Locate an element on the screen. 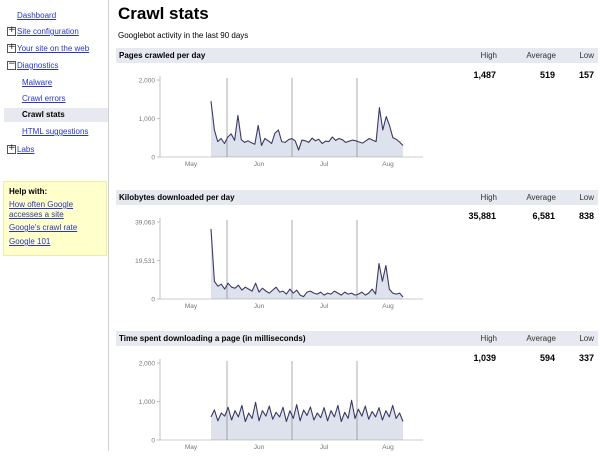 The height and width of the screenshot is (467, 600). nav-crawl-errors: Crawl errors is located at coordinates (44, 98).